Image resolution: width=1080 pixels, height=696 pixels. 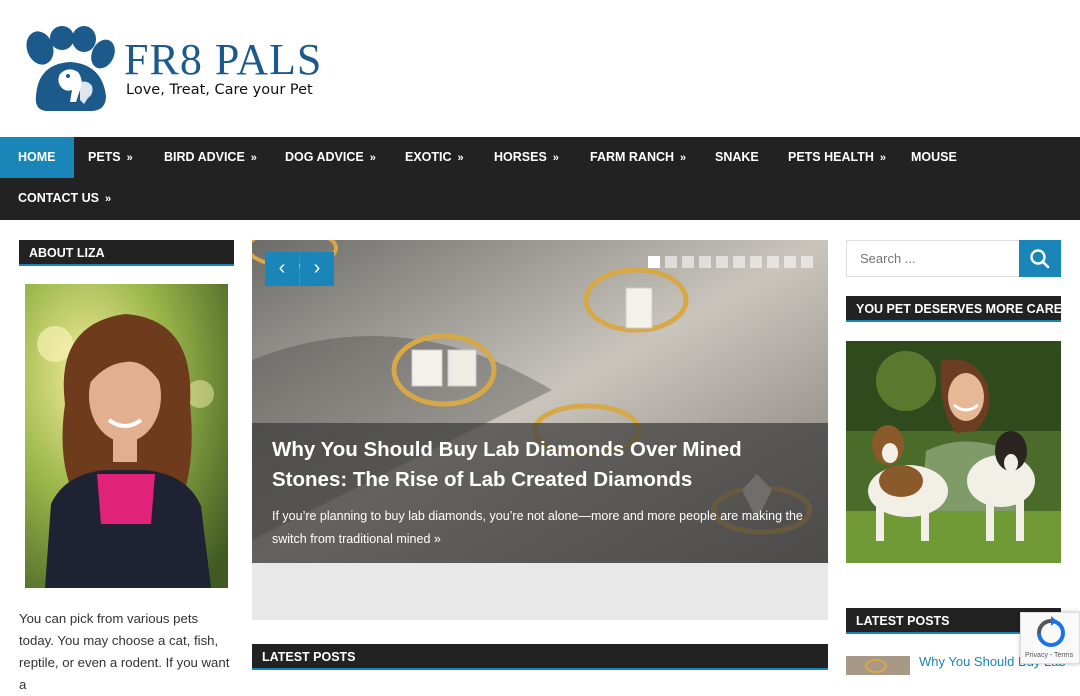 What do you see at coordinates (282, 269) in the screenshot?
I see `slider-prev-button: ‹` at bounding box center [282, 269].